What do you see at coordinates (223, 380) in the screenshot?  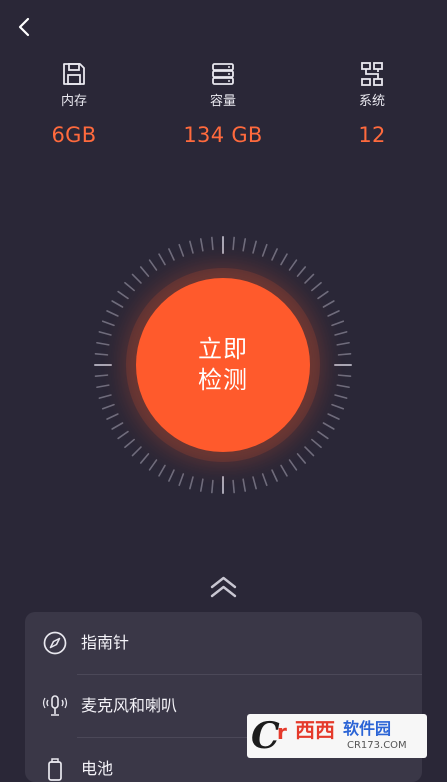 I see `start-check-label-2: 检测` at bounding box center [223, 380].